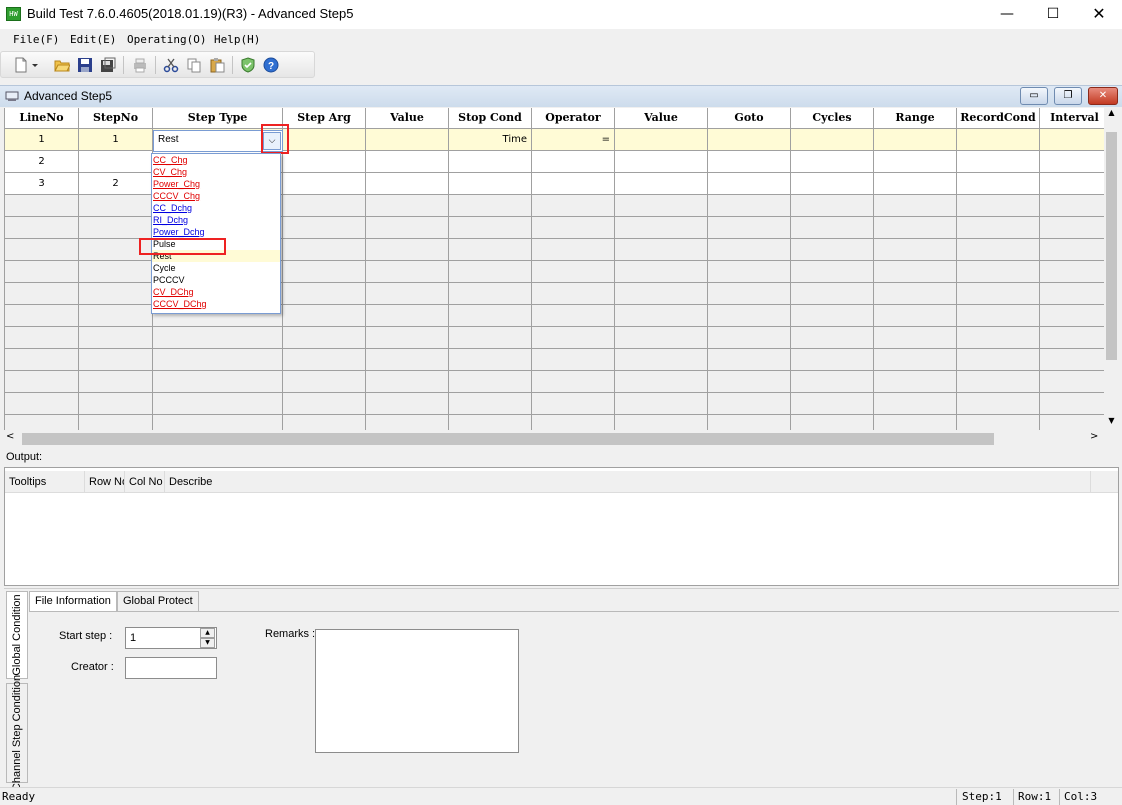 Image resolution: width=1122 pixels, height=805 pixels. I want to click on menu-operating: Operating(O), so click(166, 39).